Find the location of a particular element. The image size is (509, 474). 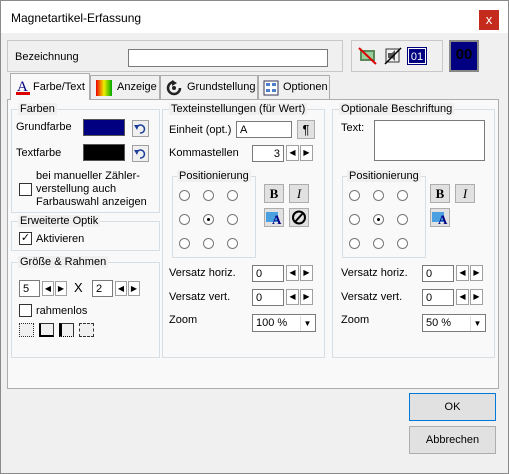

bezeichnung-input is located at coordinates (228, 58).